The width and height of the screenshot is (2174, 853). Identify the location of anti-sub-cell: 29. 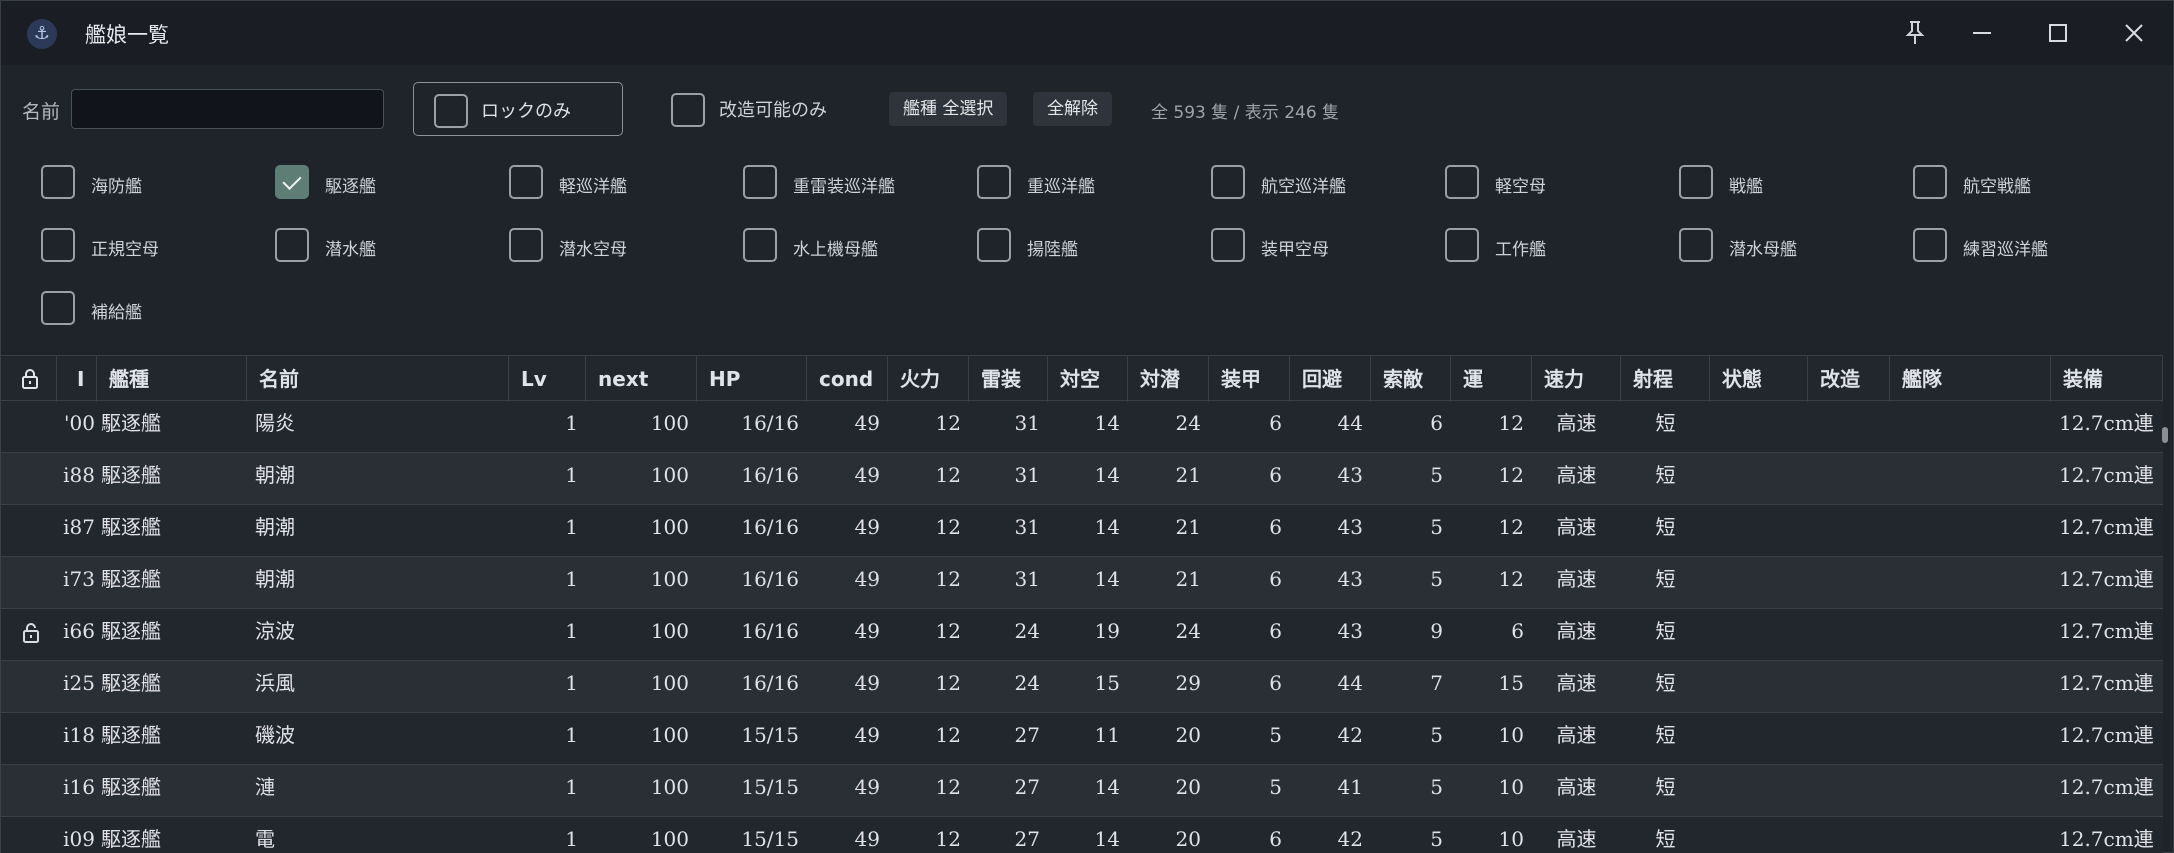
(1188, 683).